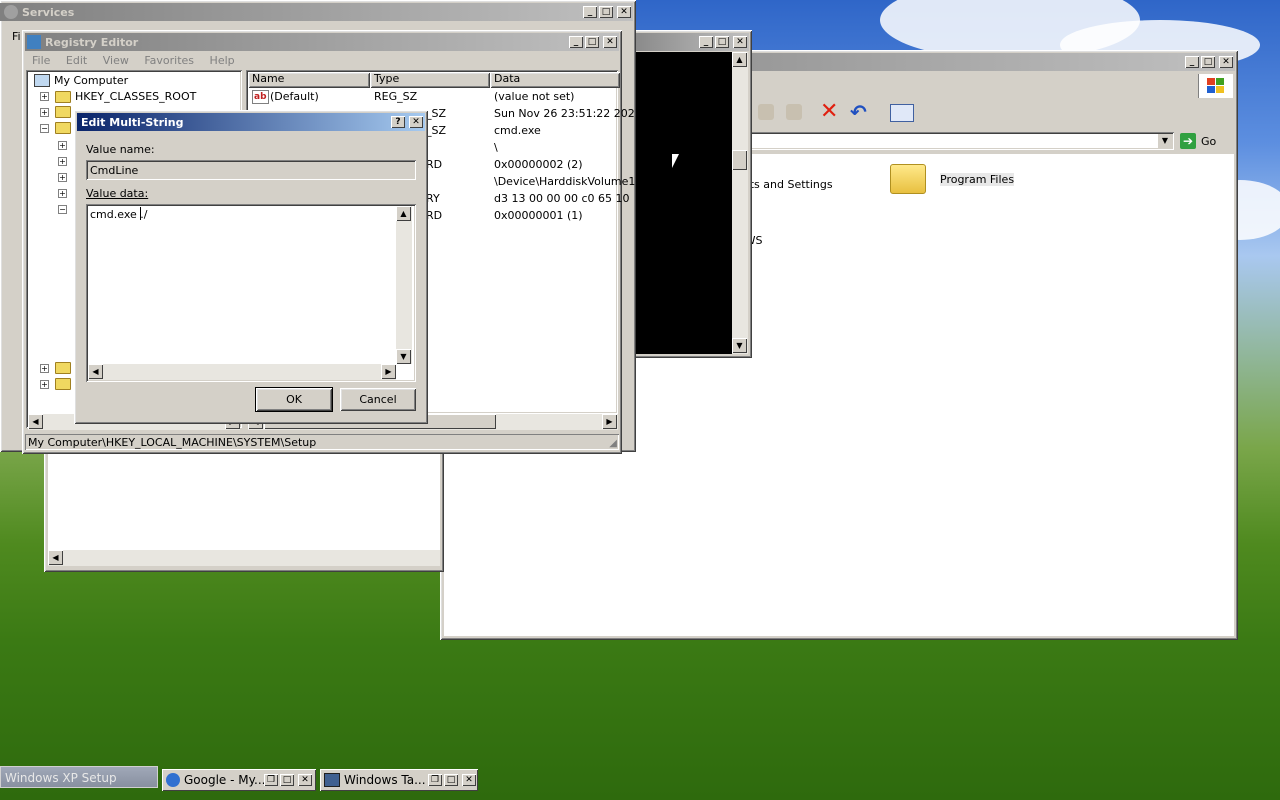 Image resolution: width=1280 pixels, height=800 pixels. I want to click on value-data-label: Value data:, so click(117, 193).